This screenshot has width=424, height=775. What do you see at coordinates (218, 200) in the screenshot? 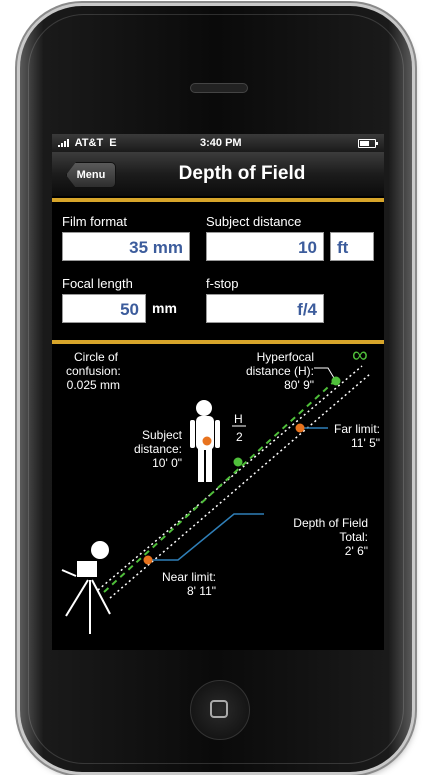
I see `gold-divider-top` at bounding box center [218, 200].